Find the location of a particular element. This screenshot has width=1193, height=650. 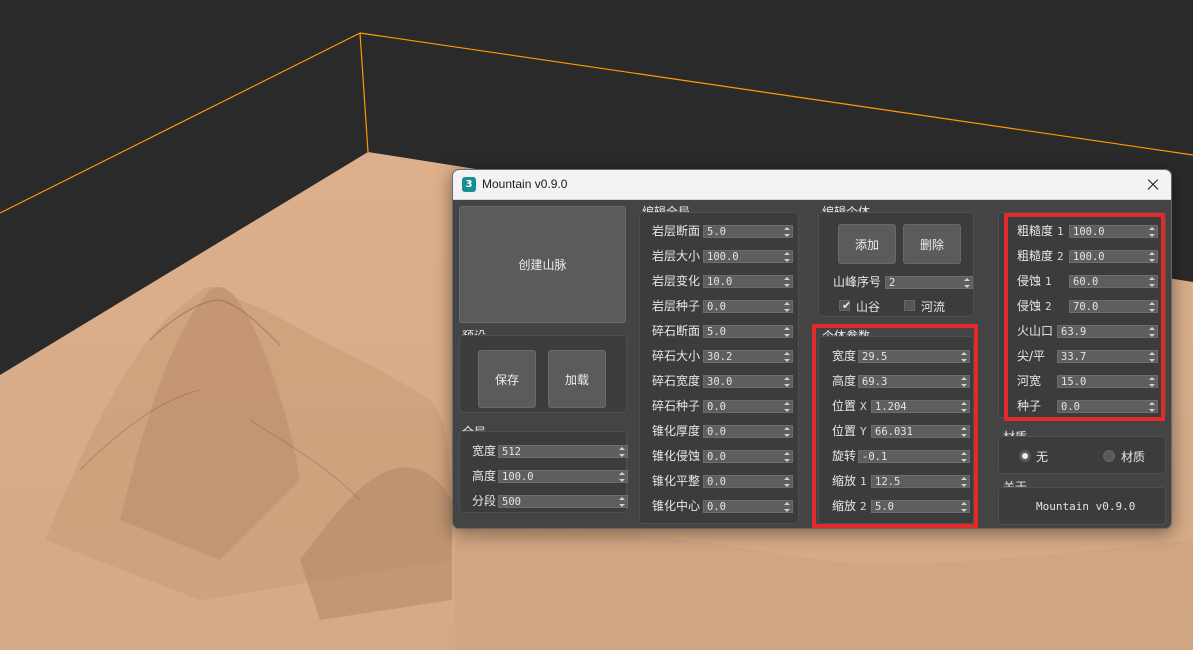

close-icon is located at coordinates (1153, 185).